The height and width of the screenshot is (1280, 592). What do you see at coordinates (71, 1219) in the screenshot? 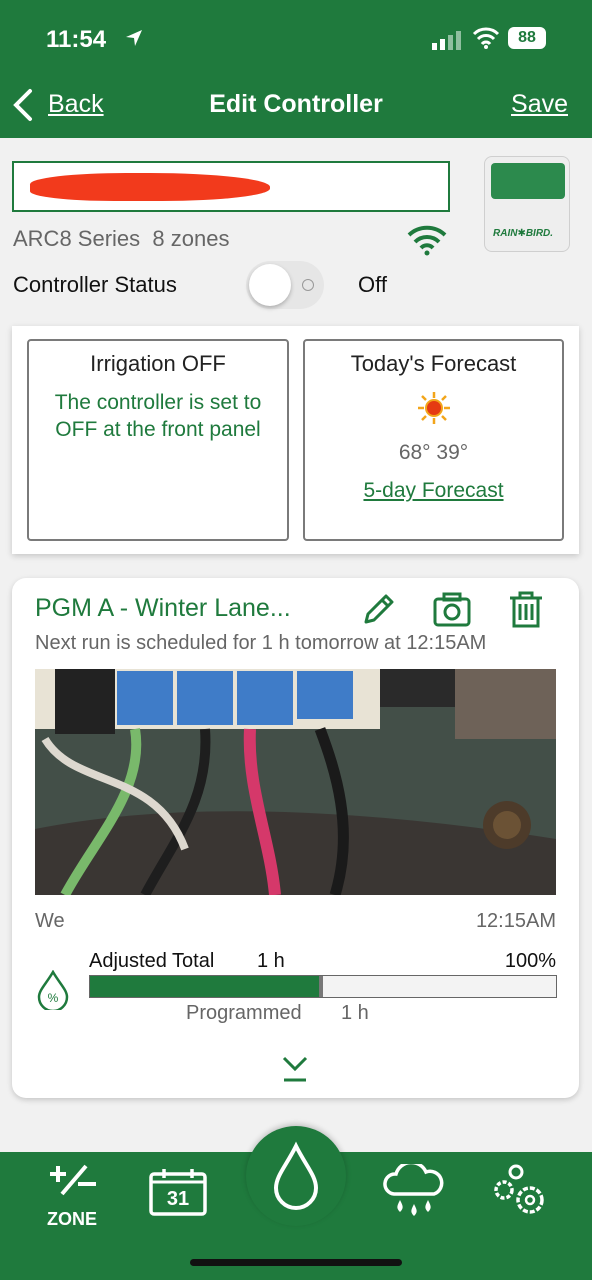
I see `zone-tab-label: ZONE` at bounding box center [71, 1219].